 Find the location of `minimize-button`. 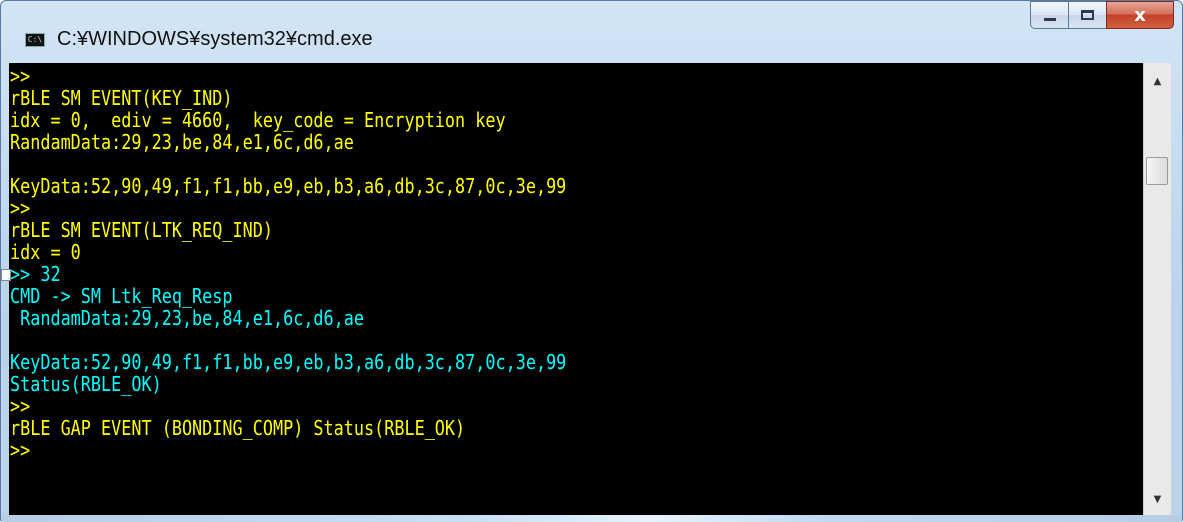

minimize-button is located at coordinates (1049, 15).